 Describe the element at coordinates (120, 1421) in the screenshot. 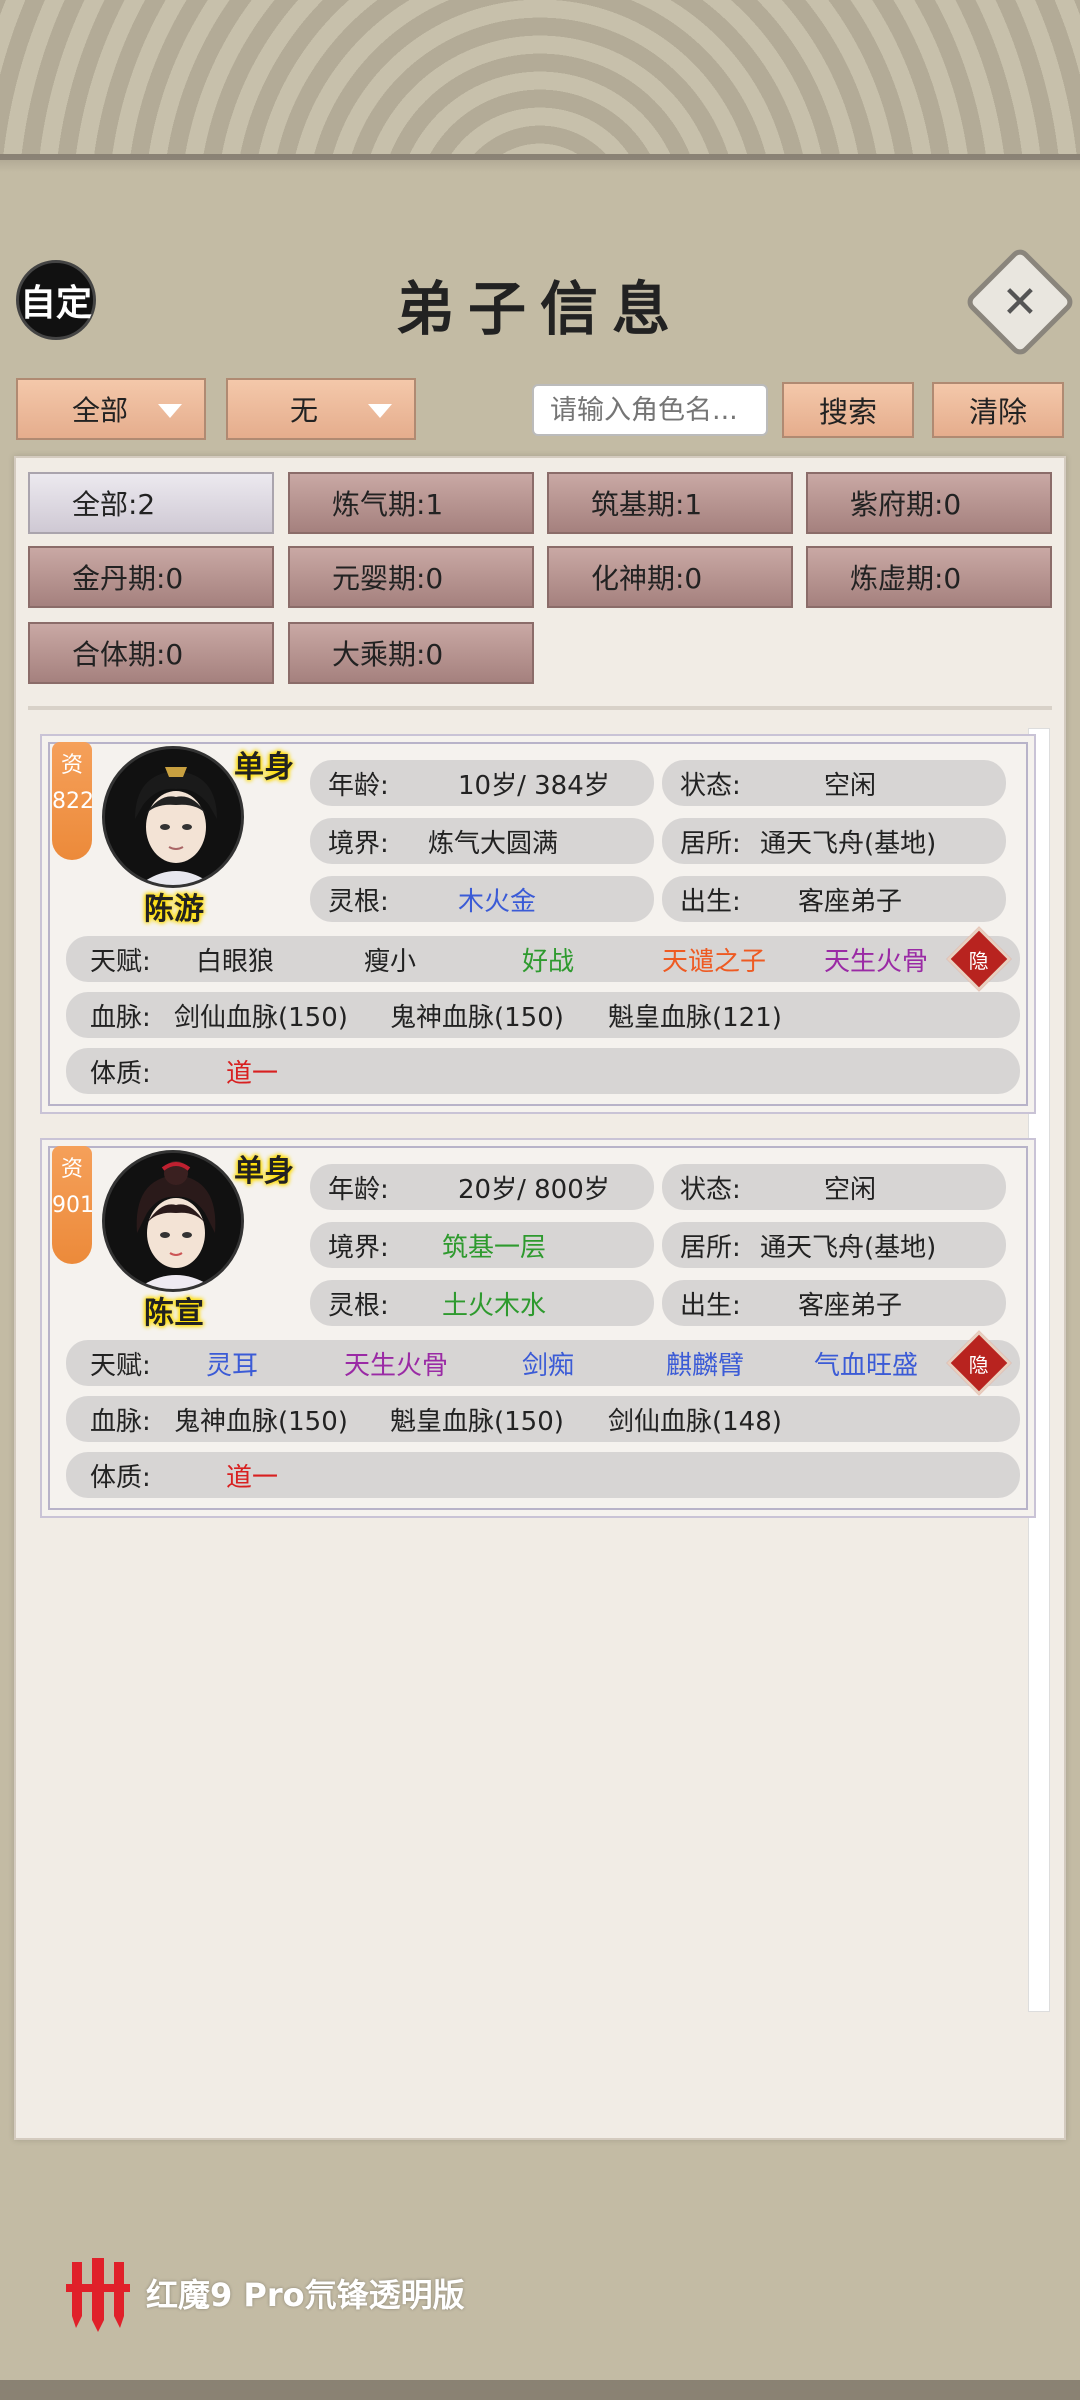

I see `bloodline-label: 血脉:` at that location.